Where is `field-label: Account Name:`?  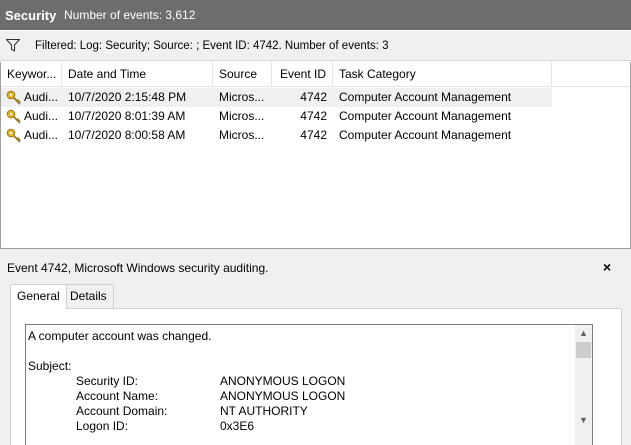
field-label: Account Name: is located at coordinates (117, 396).